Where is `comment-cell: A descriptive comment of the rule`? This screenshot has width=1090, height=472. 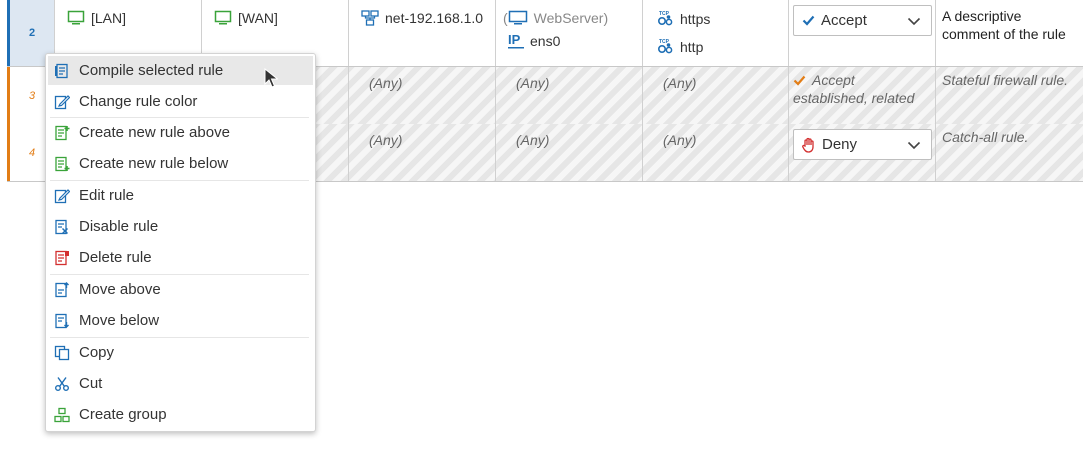 comment-cell: A descriptive comment of the rule is located at coordinates (1009, 33).